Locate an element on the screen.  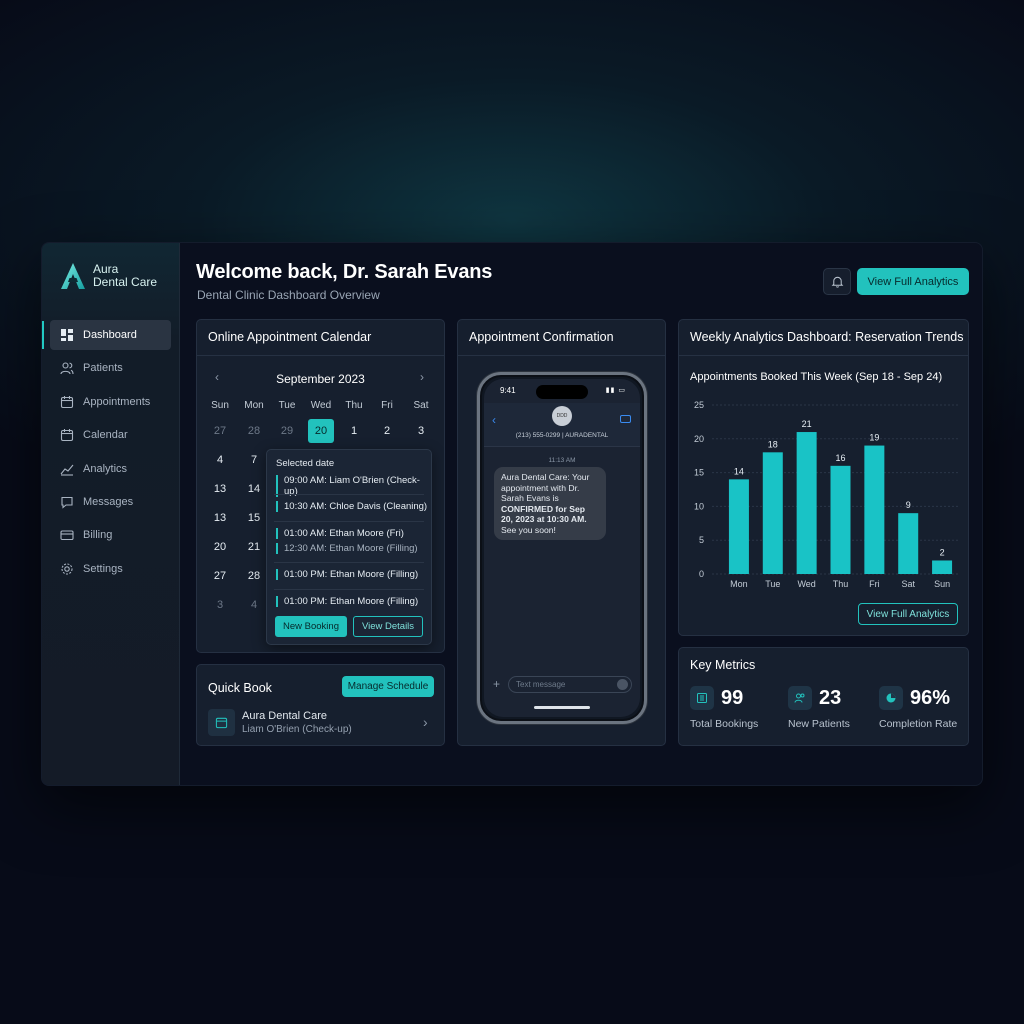
x-tick-label: Wed is located at coordinates (806, 584).